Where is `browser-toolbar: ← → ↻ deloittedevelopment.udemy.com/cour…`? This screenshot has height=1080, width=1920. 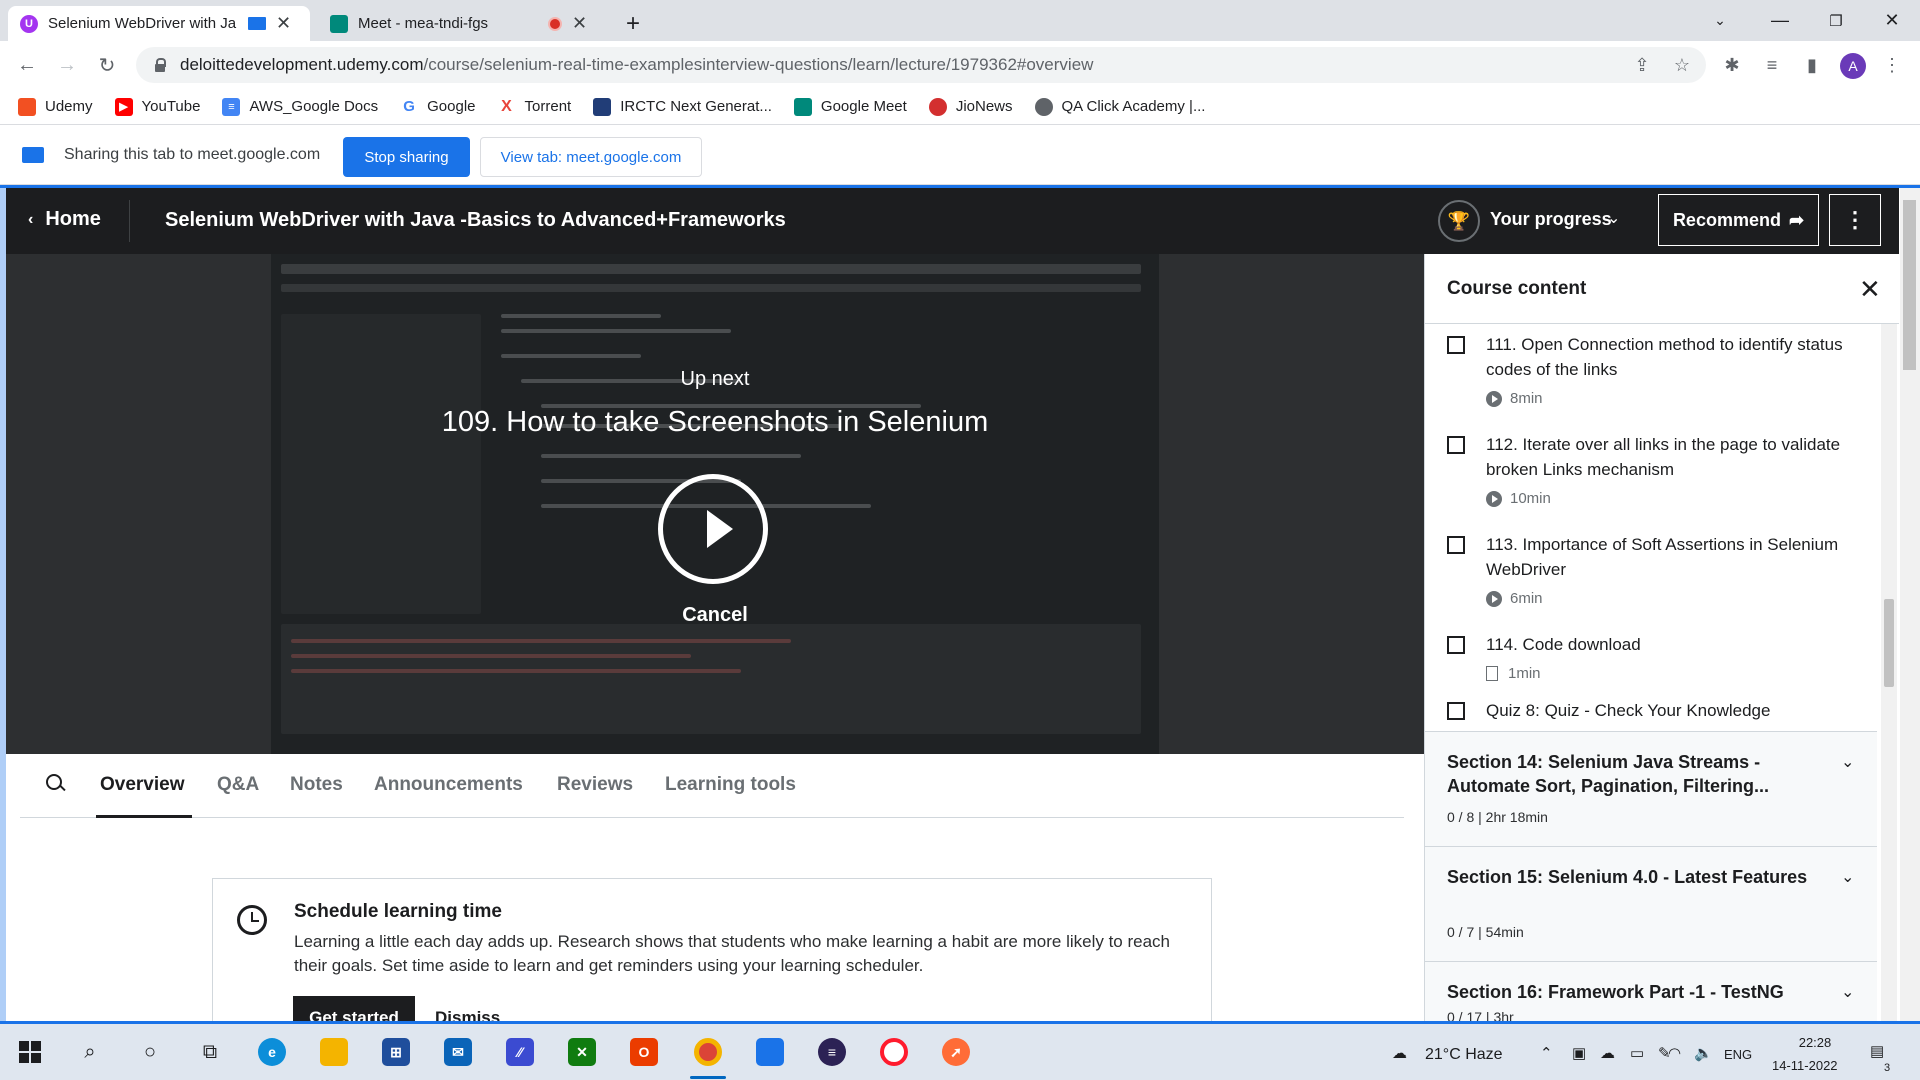 browser-toolbar: ← → ↻ deloittedevelopment.udemy.com/cour… is located at coordinates (960, 65).